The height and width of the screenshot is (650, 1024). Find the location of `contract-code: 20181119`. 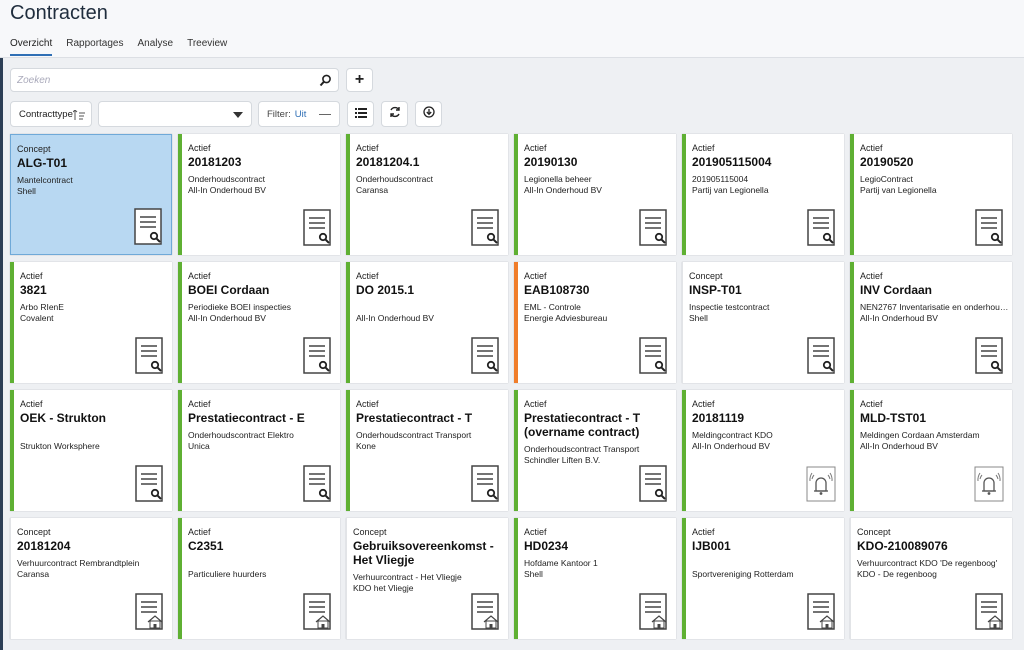

contract-code: 20181119 is located at coordinates (718, 418).